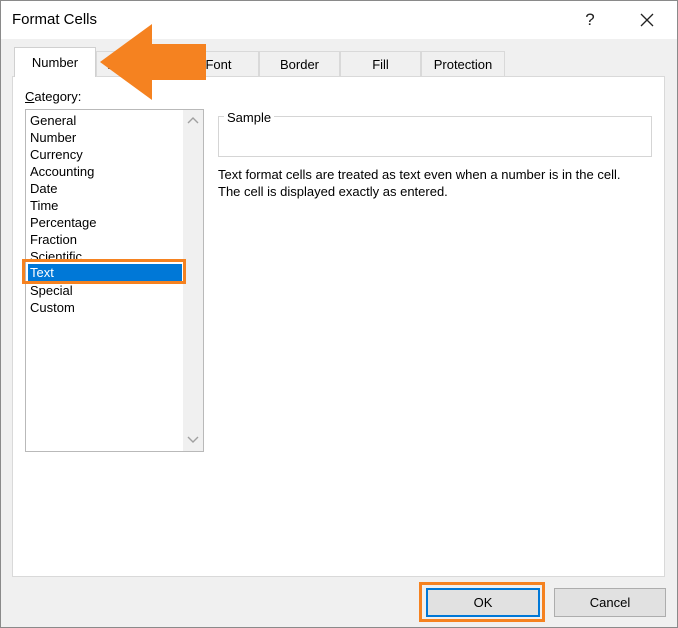  I want to click on cancel-button: Cancel, so click(610, 602).